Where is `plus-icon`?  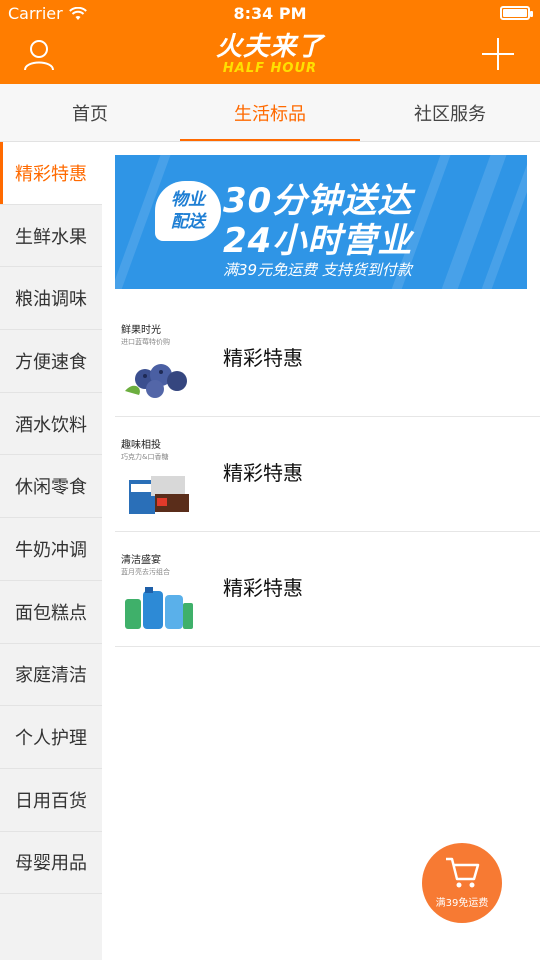 plus-icon is located at coordinates (498, 54).